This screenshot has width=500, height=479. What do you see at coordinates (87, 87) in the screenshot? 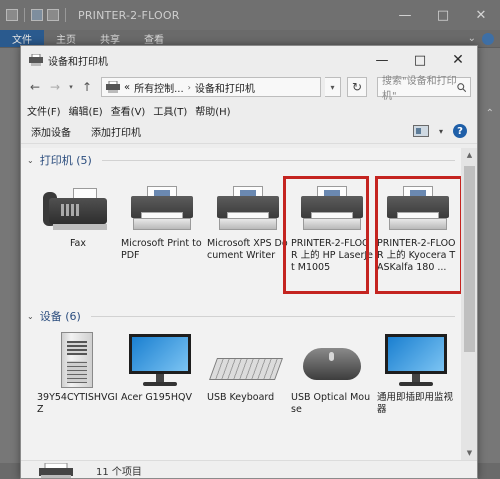
I see `up-button: ↑` at bounding box center [87, 87].